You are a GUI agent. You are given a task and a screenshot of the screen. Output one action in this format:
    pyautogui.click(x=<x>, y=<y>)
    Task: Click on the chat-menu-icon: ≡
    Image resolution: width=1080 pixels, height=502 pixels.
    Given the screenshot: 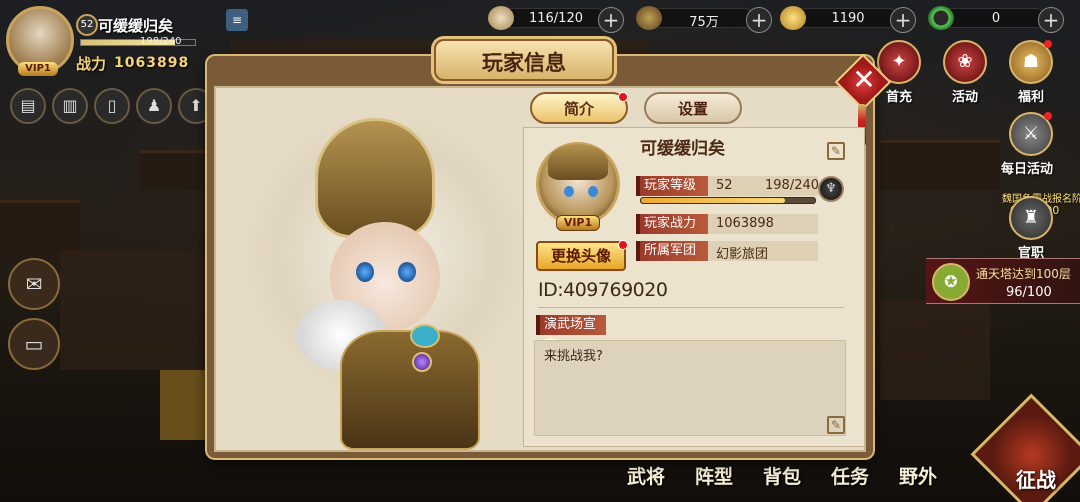 What is the action you would take?
    pyautogui.click(x=237, y=20)
    